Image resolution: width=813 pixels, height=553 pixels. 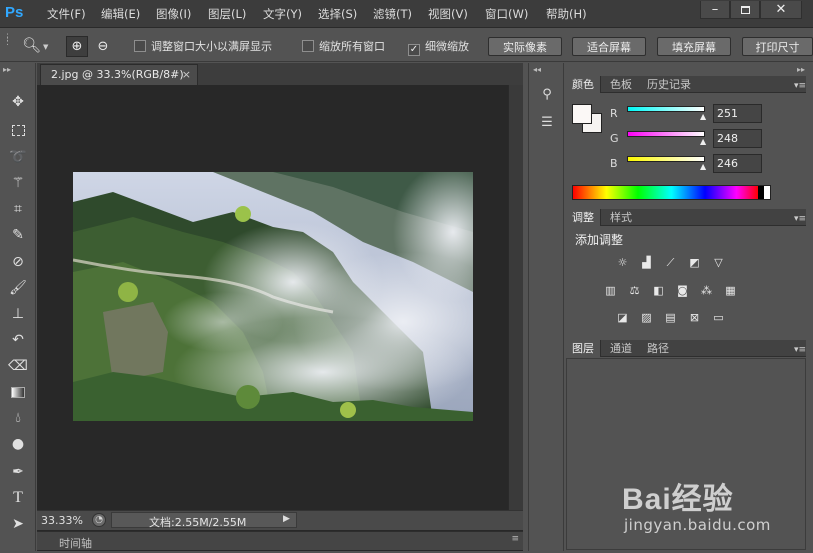 What do you see at coordinates (737, 113) in the screenshot?
I see `red-value-input: 251` at bounding box center [737, 113].